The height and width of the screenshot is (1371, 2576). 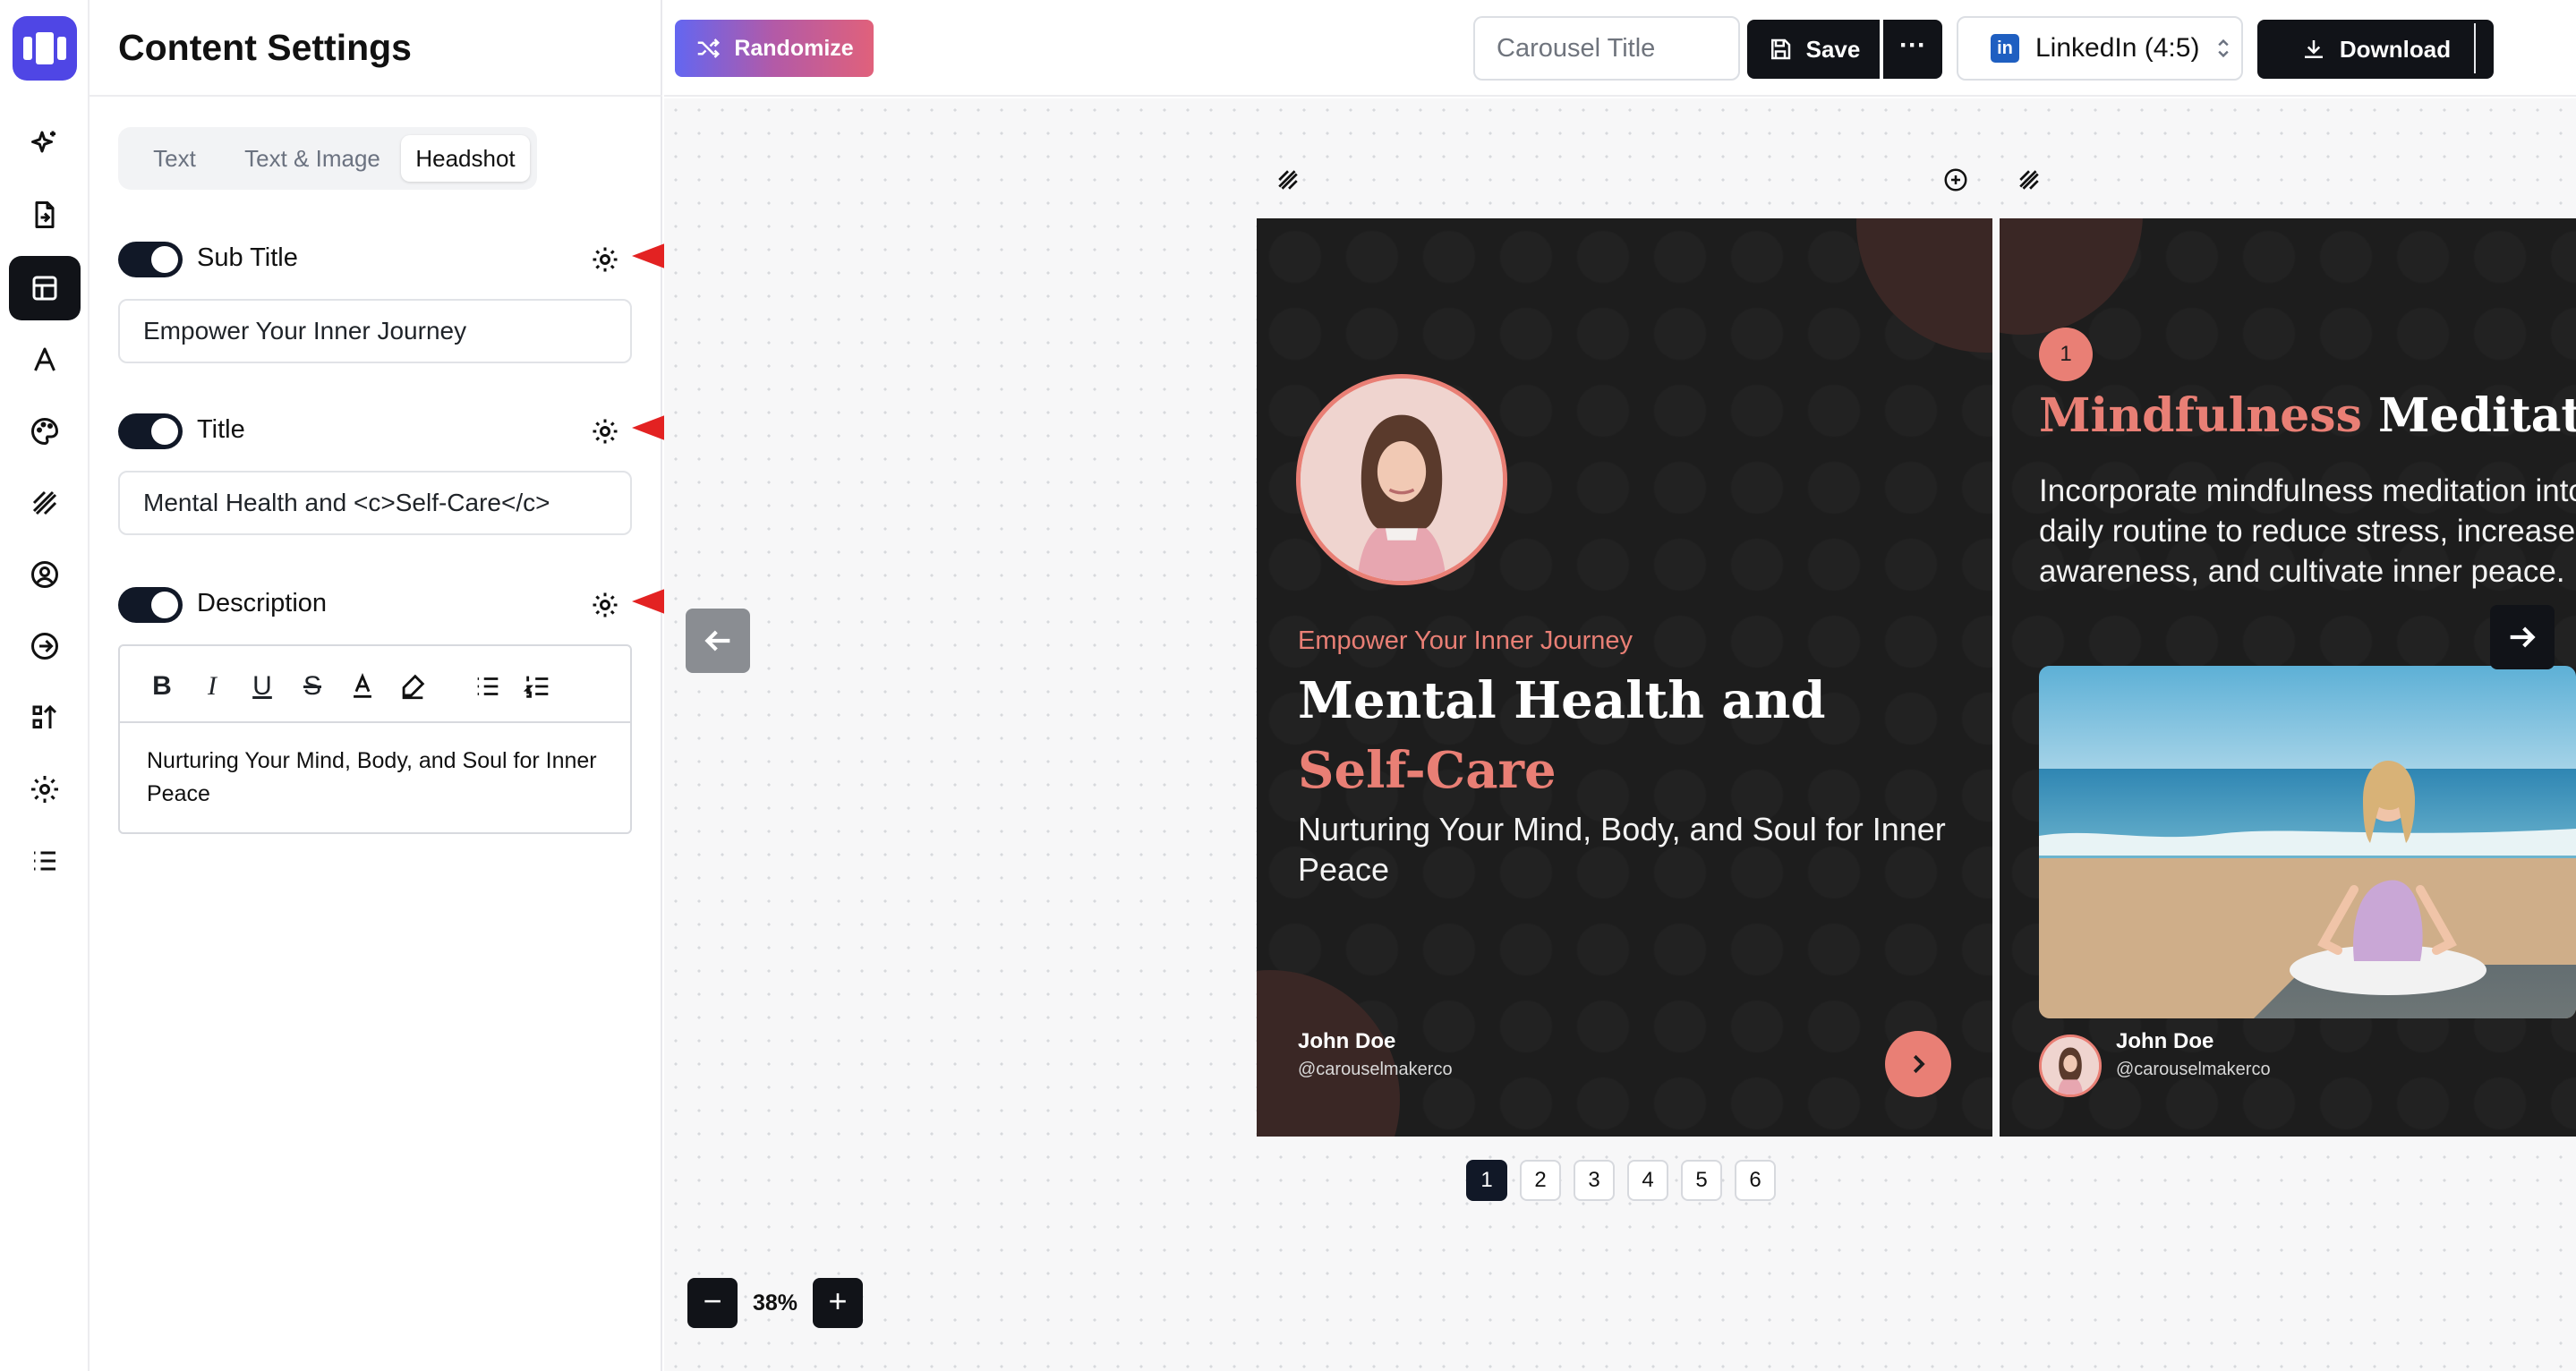 What do you see at coordinates (1427, 770) in the screenshot?
I see `slide-title-highlight: Self-Care` at bounding box center [1427, 770].